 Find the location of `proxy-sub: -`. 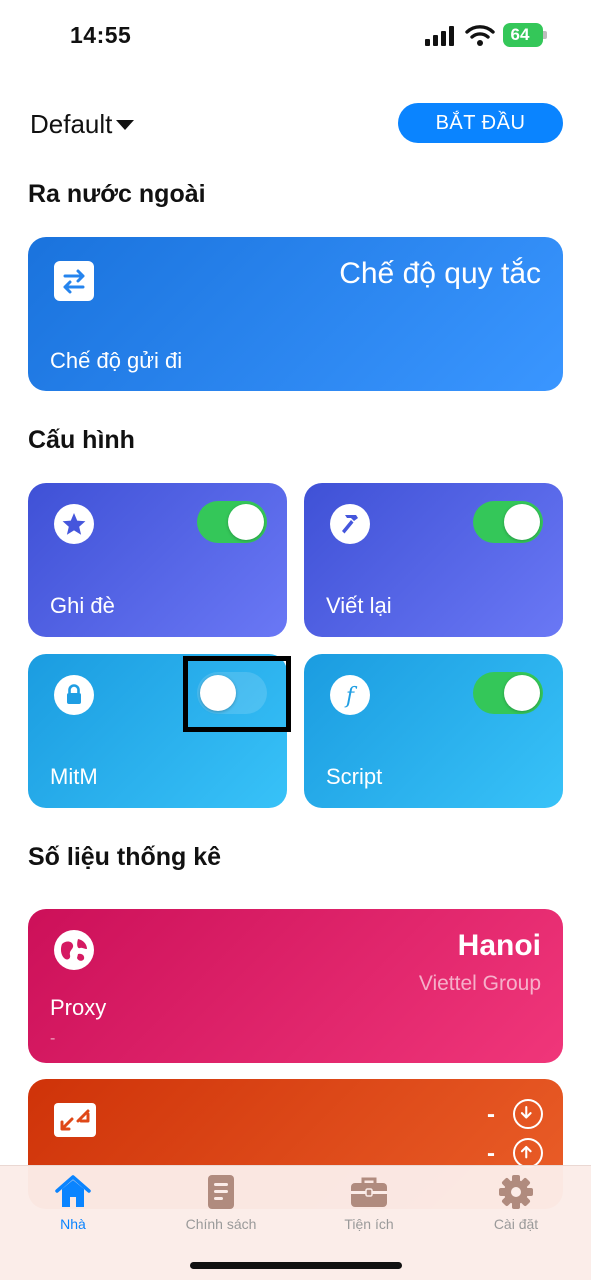

proxy-sub: - is located at coordinates (53, 1038).